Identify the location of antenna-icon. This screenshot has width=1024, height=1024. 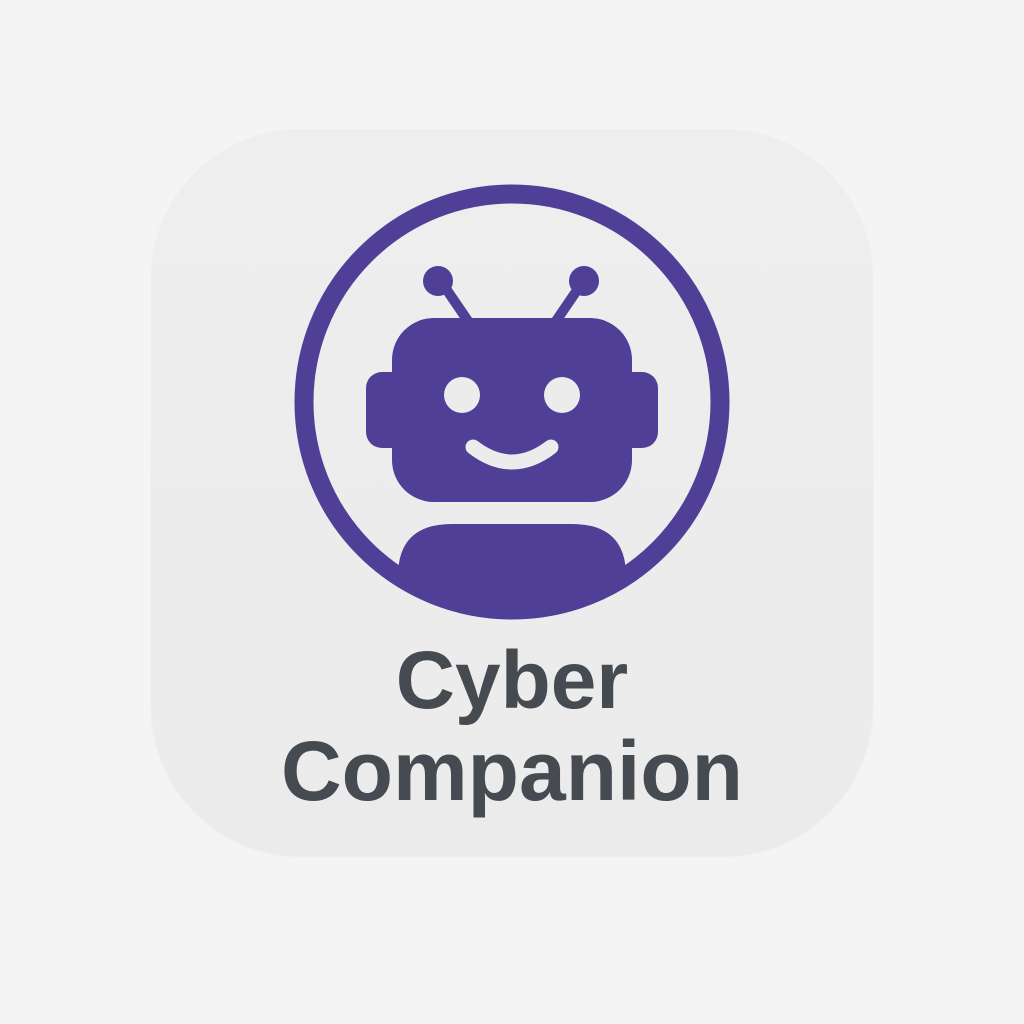
(511, 296).